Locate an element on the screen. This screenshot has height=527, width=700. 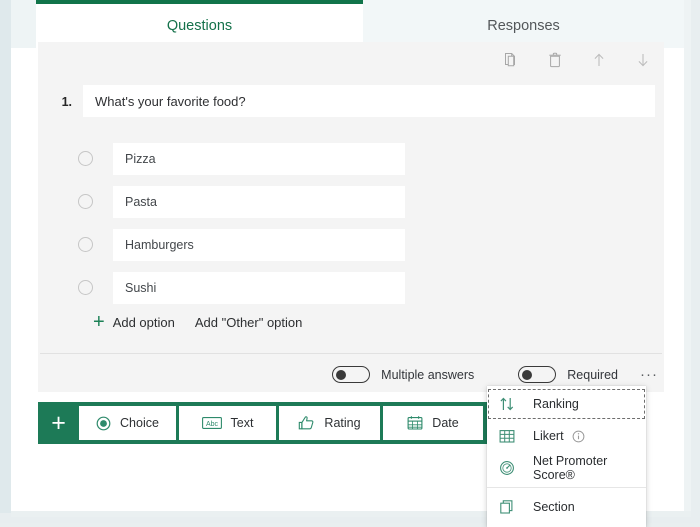
multiple-answers-label: Multiple answers is located at coordinates (428, 374).